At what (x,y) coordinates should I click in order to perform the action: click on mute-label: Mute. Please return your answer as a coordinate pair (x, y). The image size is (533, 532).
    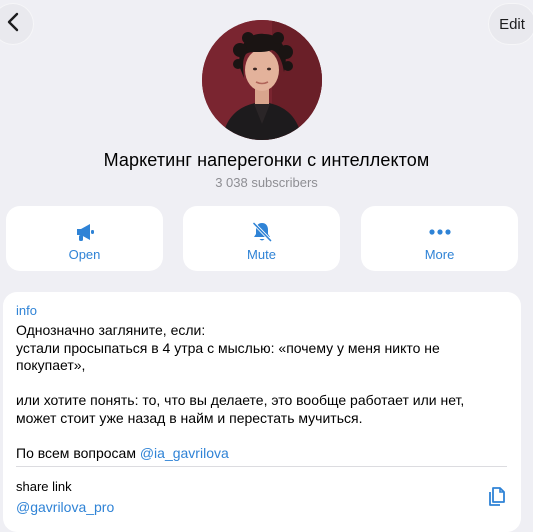
    Looking at the image, I should click on (261, 254).